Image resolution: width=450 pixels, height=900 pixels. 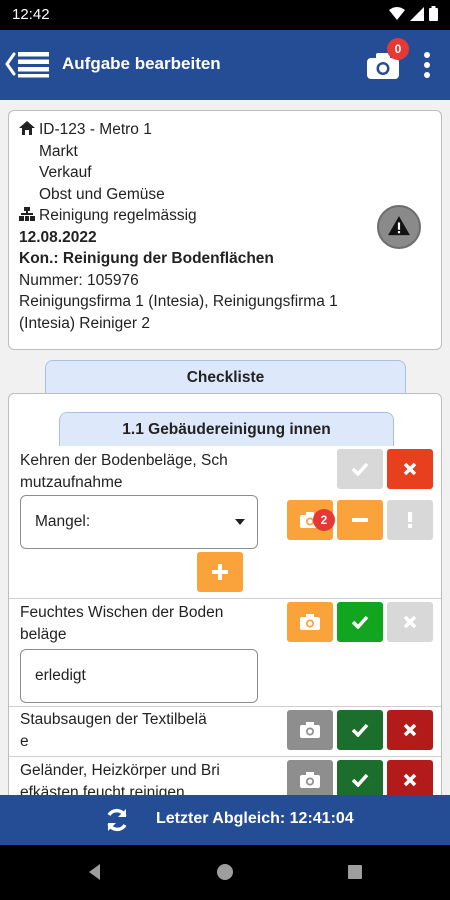 What do you see at coordinates (240, 522) in the screenshot?
I see `caret-down-icon` at bounding box center [240, 522].